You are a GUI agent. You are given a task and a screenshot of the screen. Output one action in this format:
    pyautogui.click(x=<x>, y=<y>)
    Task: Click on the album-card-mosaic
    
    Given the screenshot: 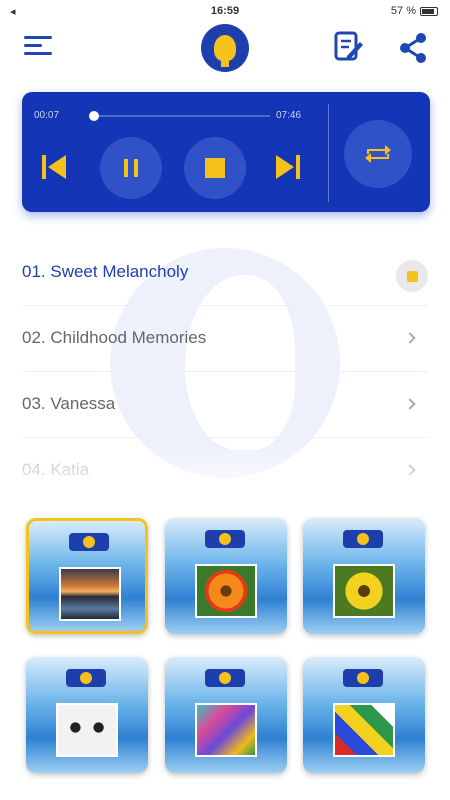 What is the action you would take?
    pyautogui.click(x=364, y=715)
    